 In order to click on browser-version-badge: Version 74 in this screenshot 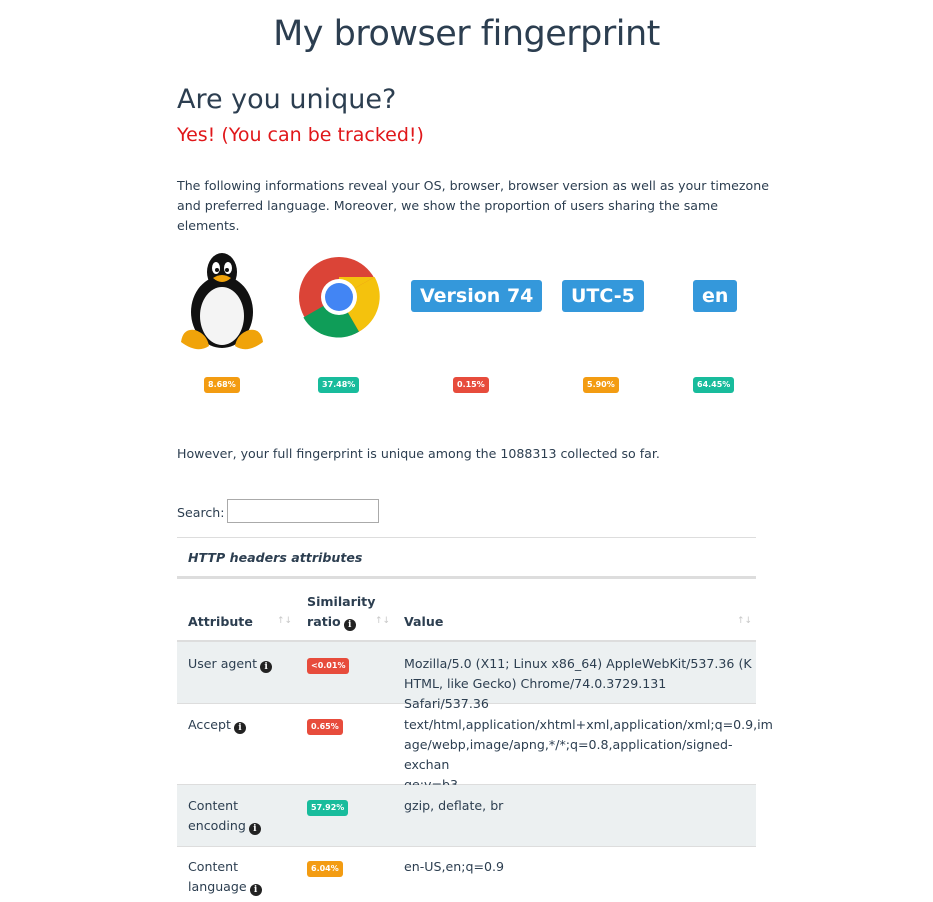, I will do `click(477, 296)`.